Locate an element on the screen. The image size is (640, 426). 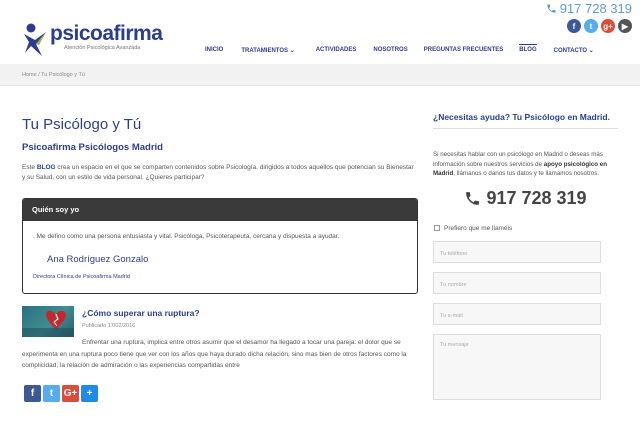
share-buttons: f t G+ + is located at coordinates (61, 393).